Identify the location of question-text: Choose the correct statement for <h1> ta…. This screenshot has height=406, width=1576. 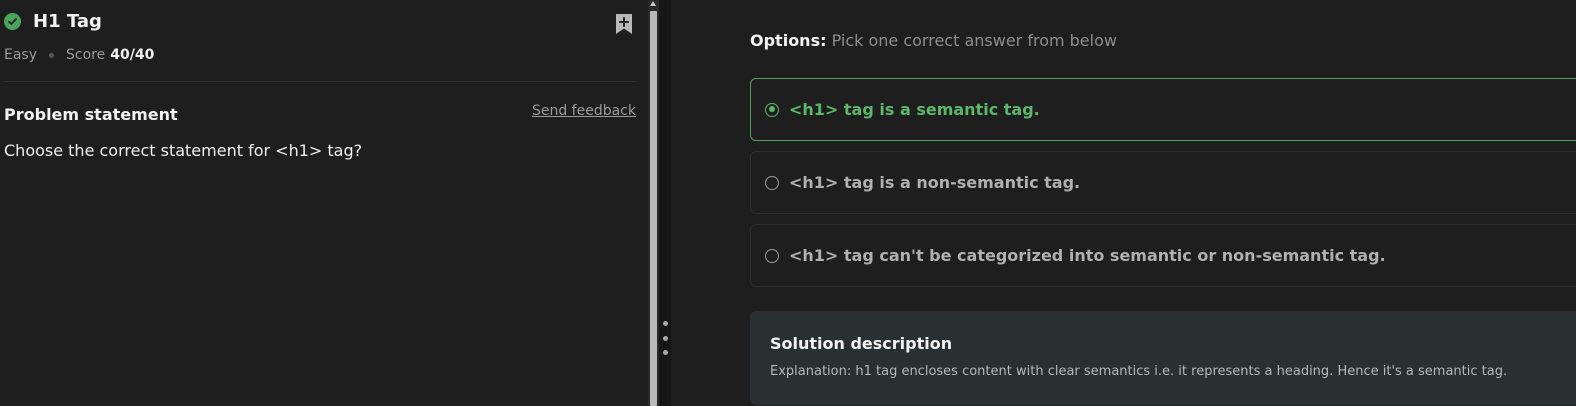
(183, 150).